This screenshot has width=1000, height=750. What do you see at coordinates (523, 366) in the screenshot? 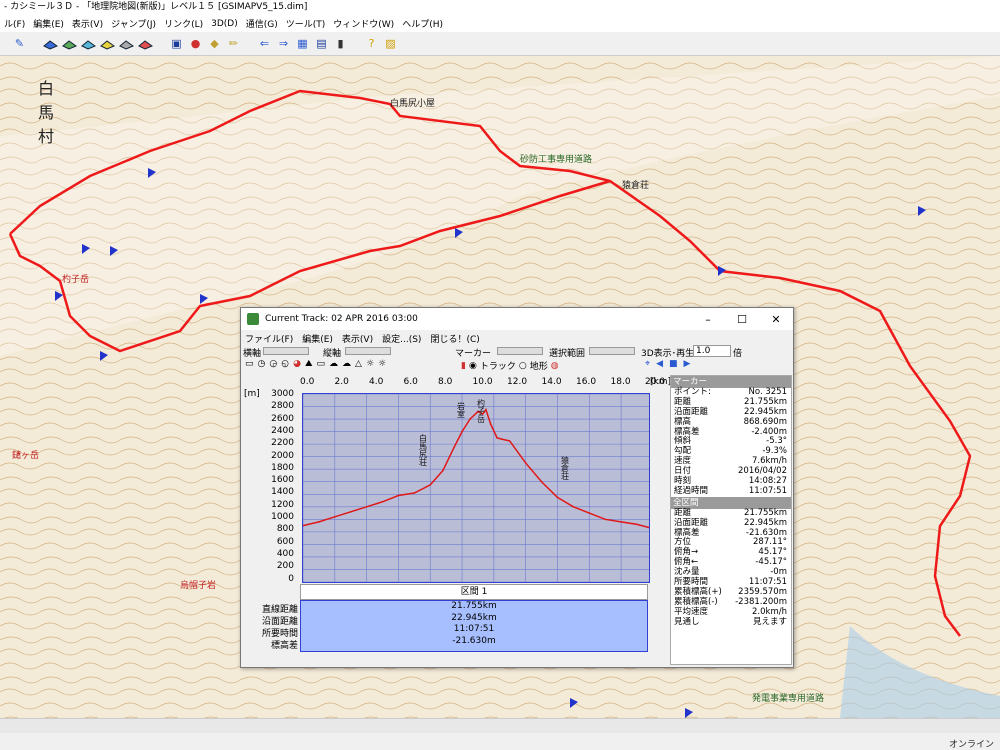
I see `radio-terrain: ○` at bounding box center [523, 366].